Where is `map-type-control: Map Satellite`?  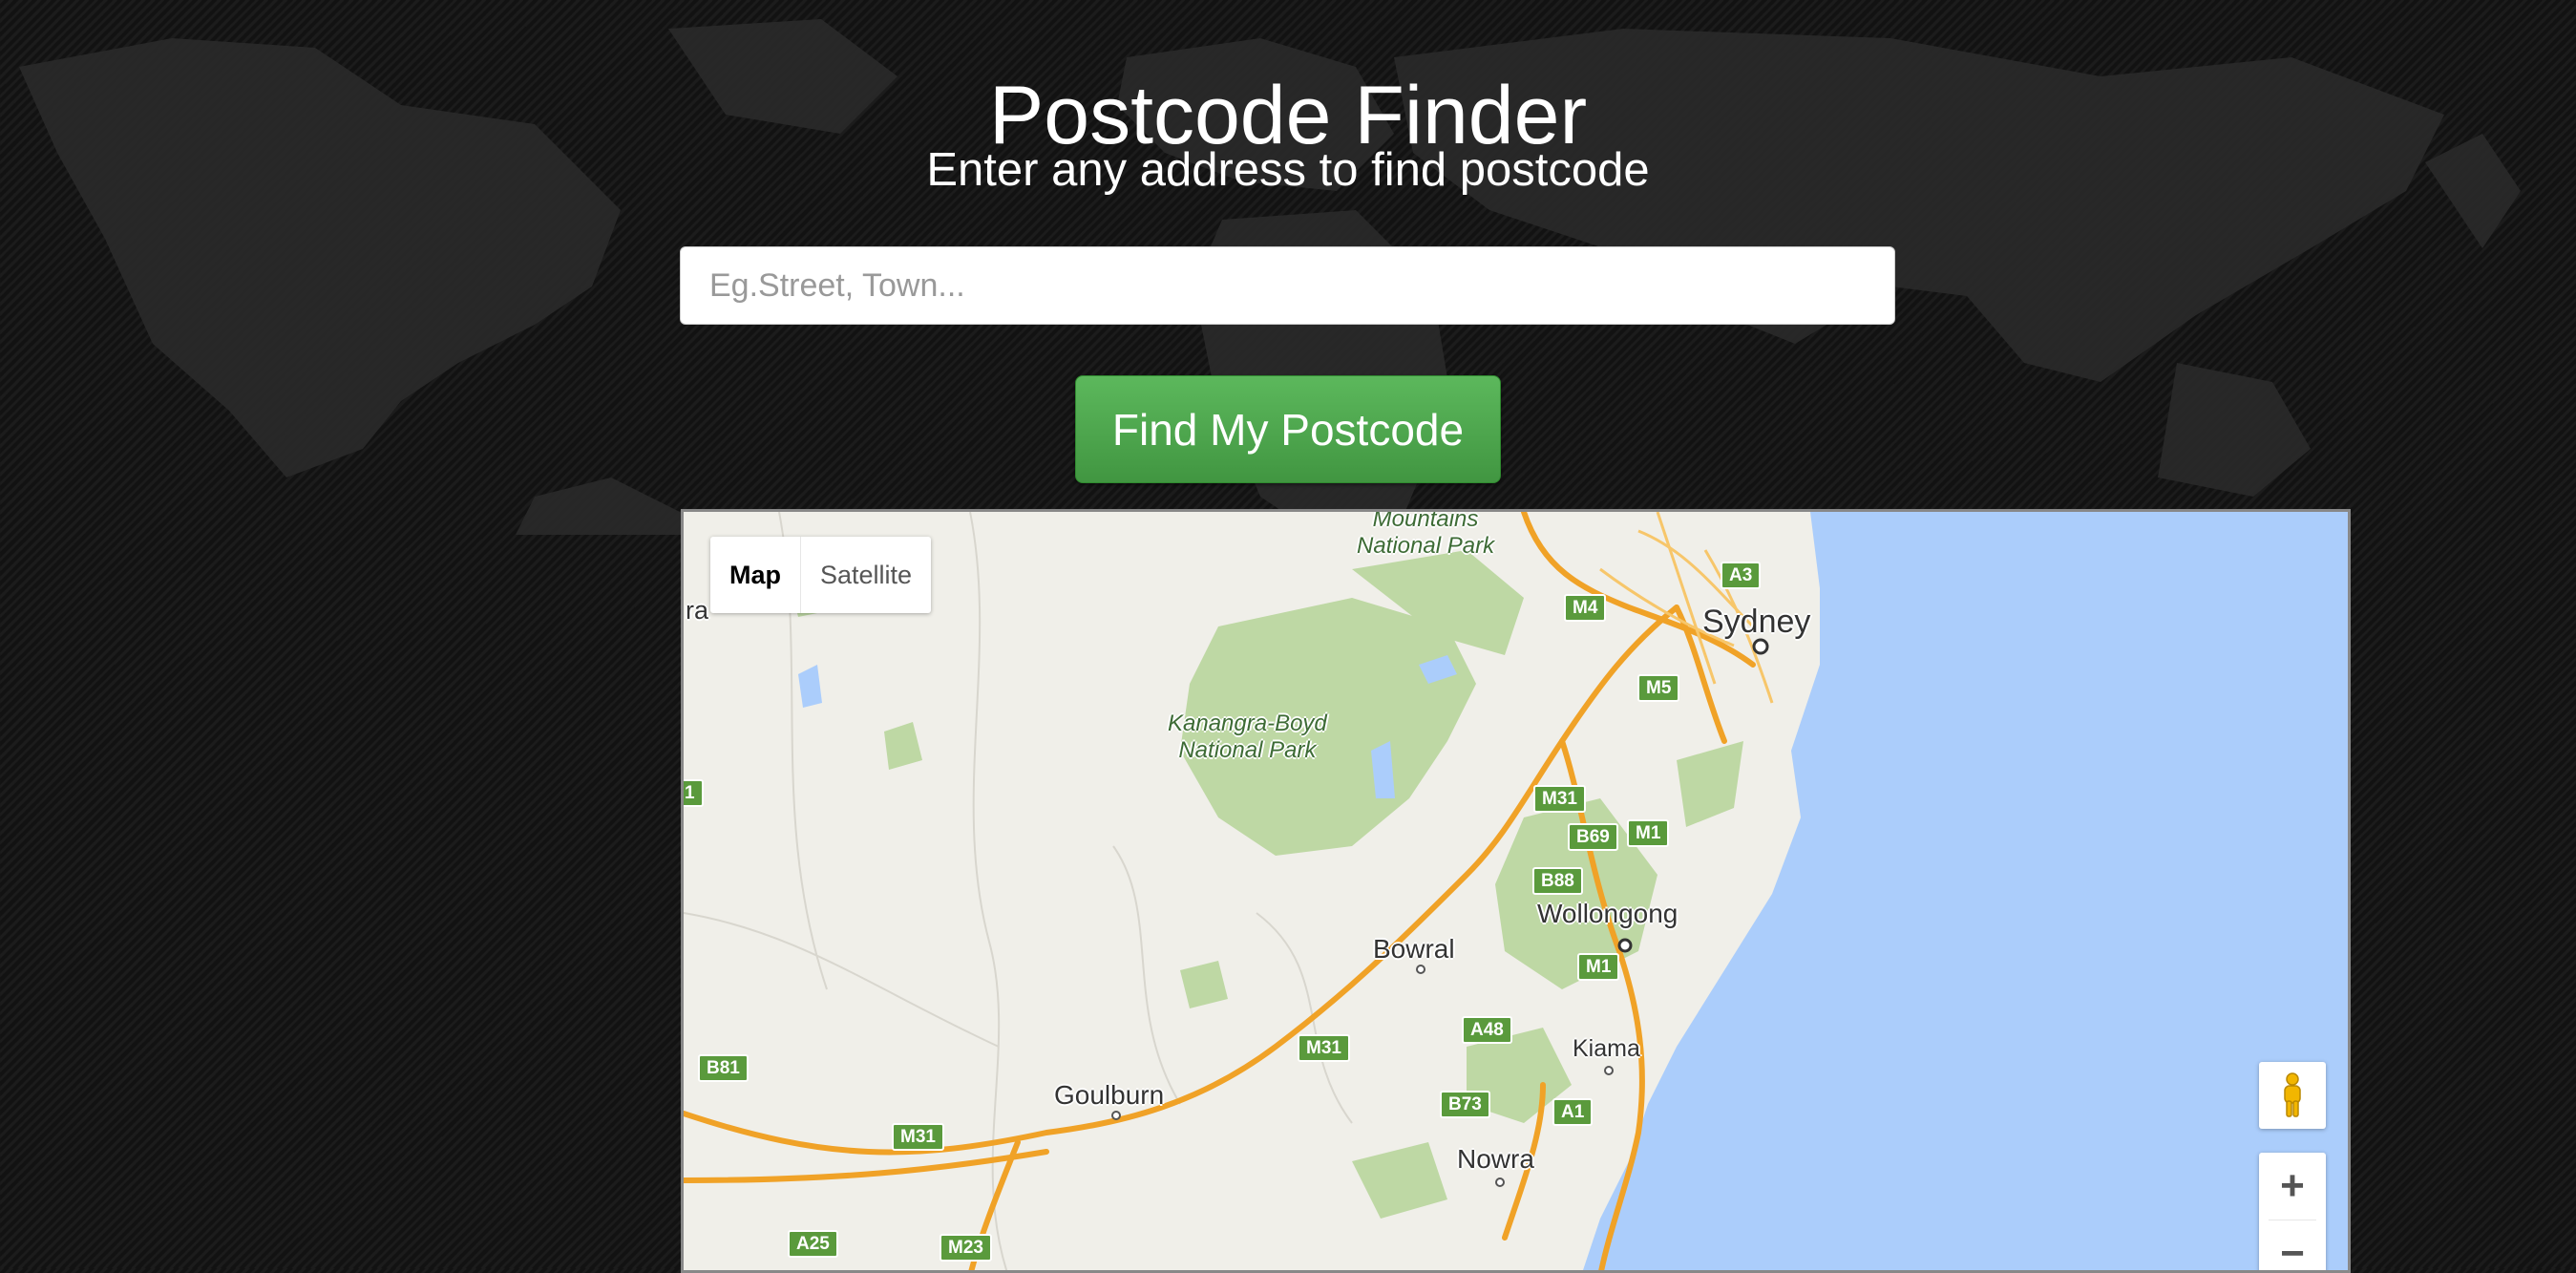
map-type-control: Map Satellite is located at coordinates (821, 575).